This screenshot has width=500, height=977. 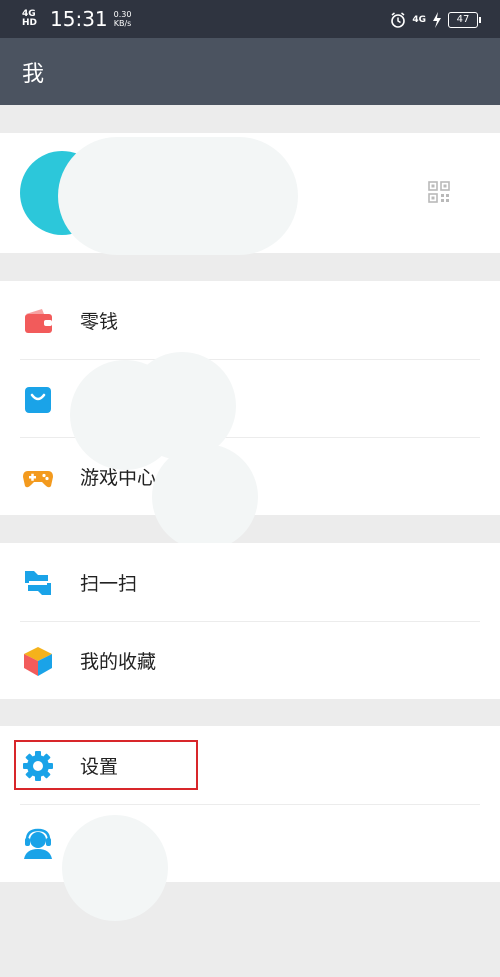 What do you see at coordinates (33, 74) in the screenshot?
I see `page-title: 我` at bounding box center [33, 74].